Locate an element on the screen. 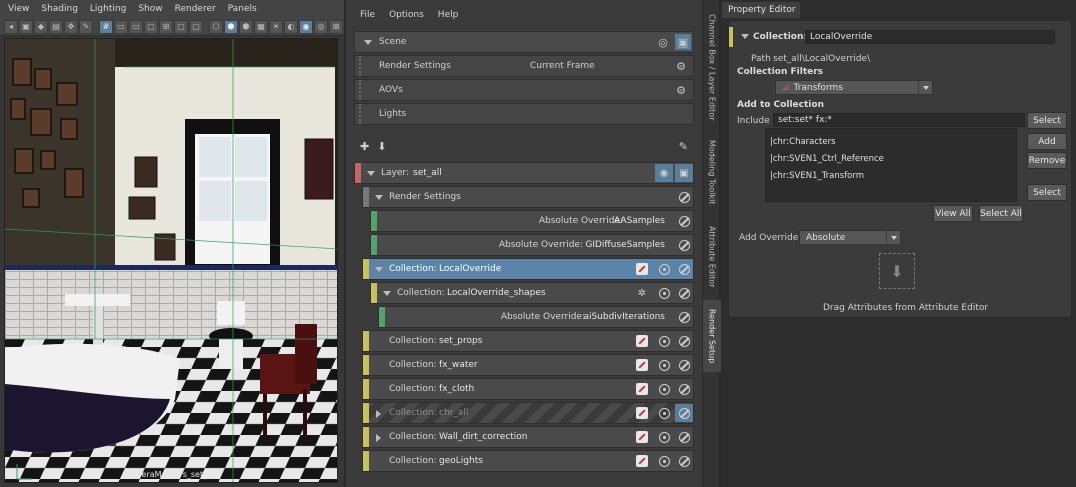 This screenshot has width=1076, height=487. subcollection-row: Collection: LocalOverride_shapes ✲ is located at coordinates (532, 293).